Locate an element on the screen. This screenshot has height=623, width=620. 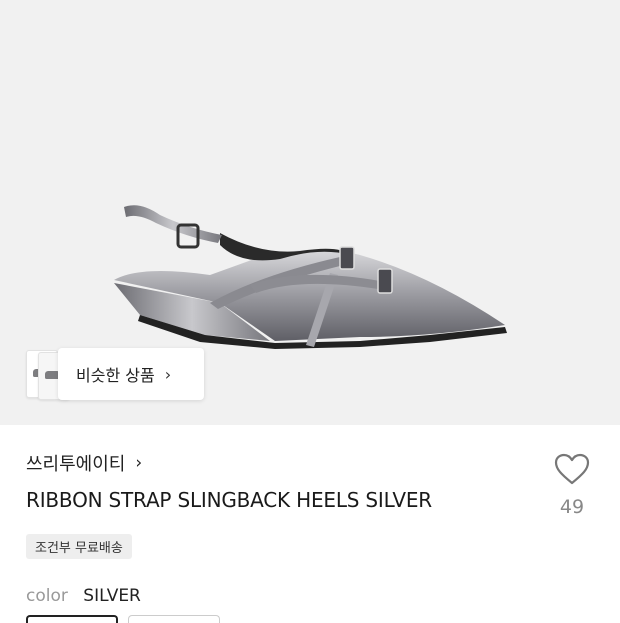
heart-icon is located at coordinates (572, 469).